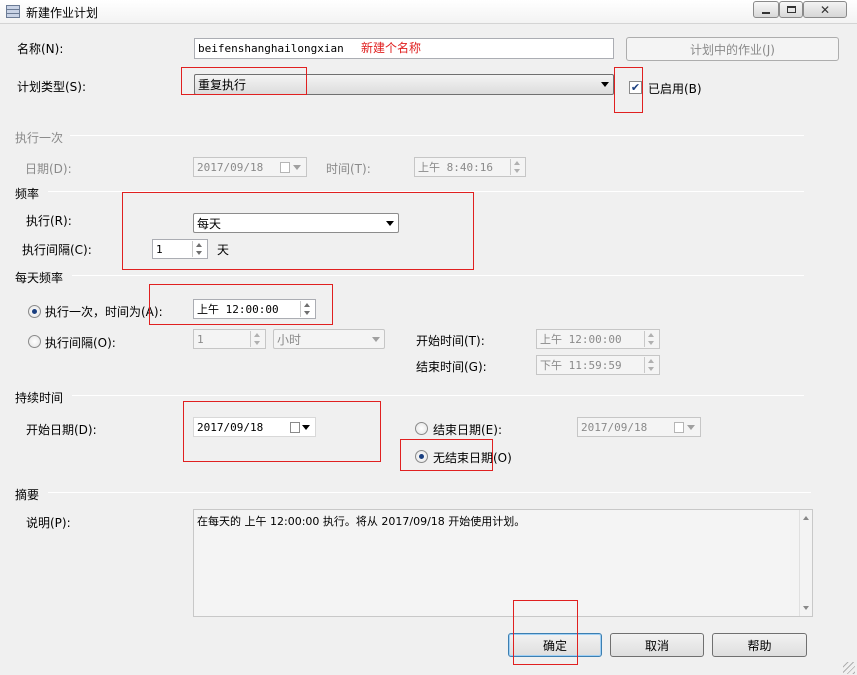 This screenshot has height=675, width=857. I want to click on occurs-once-label: 执行一次，时间为(A):, so click(104, 312).